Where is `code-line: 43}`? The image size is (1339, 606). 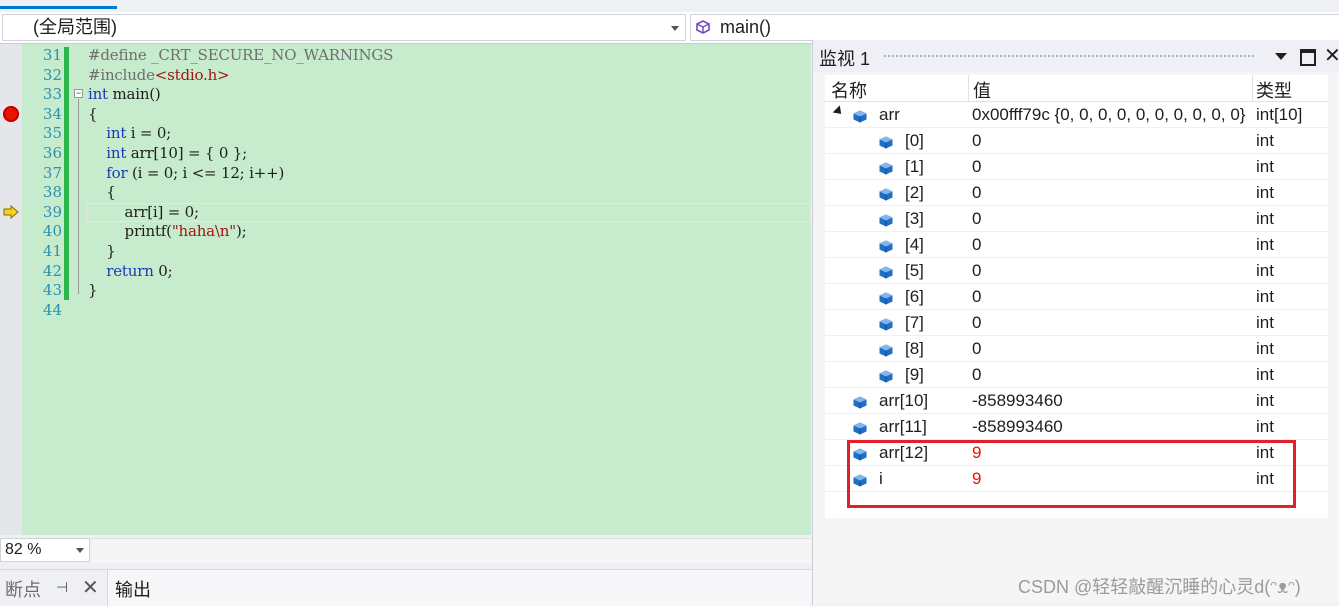
code-line: 43} is located at coordinates (405, 290).